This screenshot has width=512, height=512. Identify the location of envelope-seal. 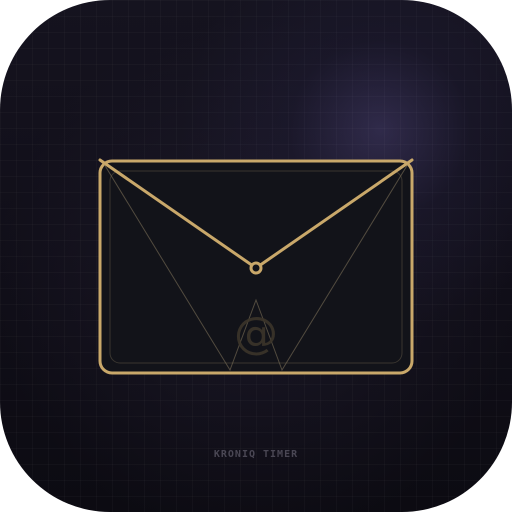
(256, 268).